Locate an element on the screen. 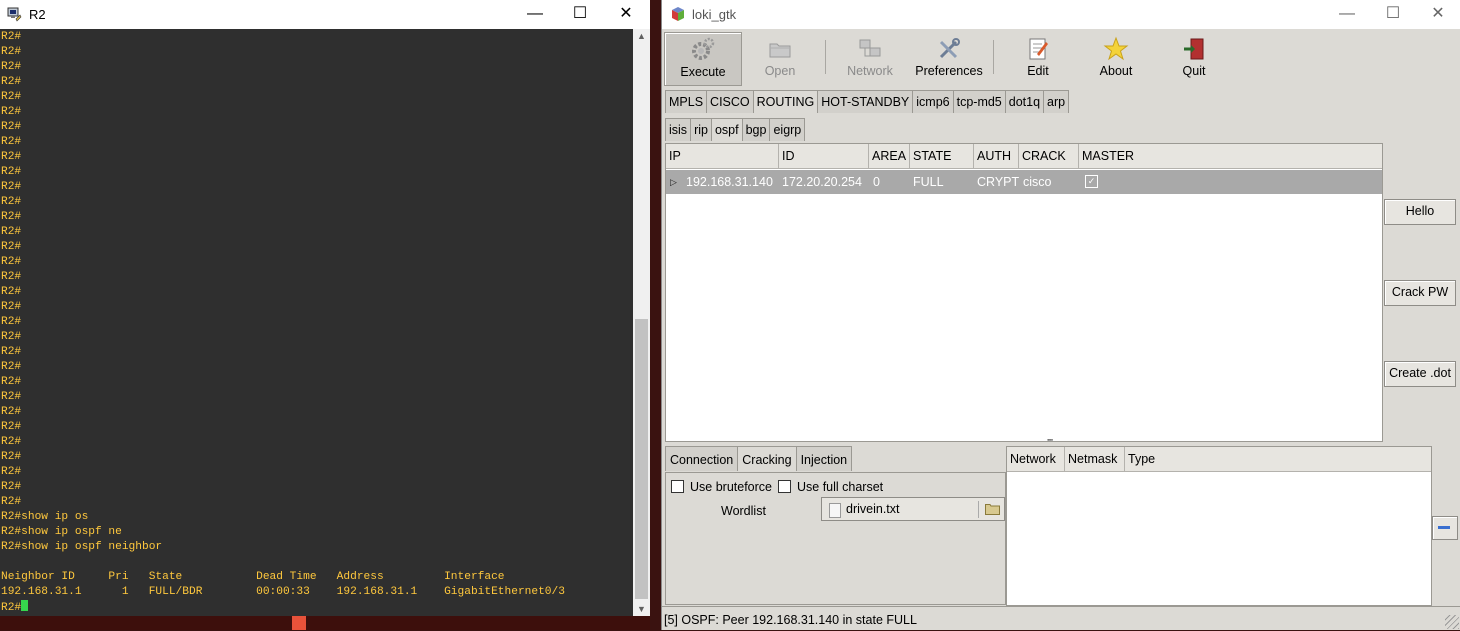 The image size is (1460, 631). loki-close-button: ✕ is located at coordinates (1437, 14).